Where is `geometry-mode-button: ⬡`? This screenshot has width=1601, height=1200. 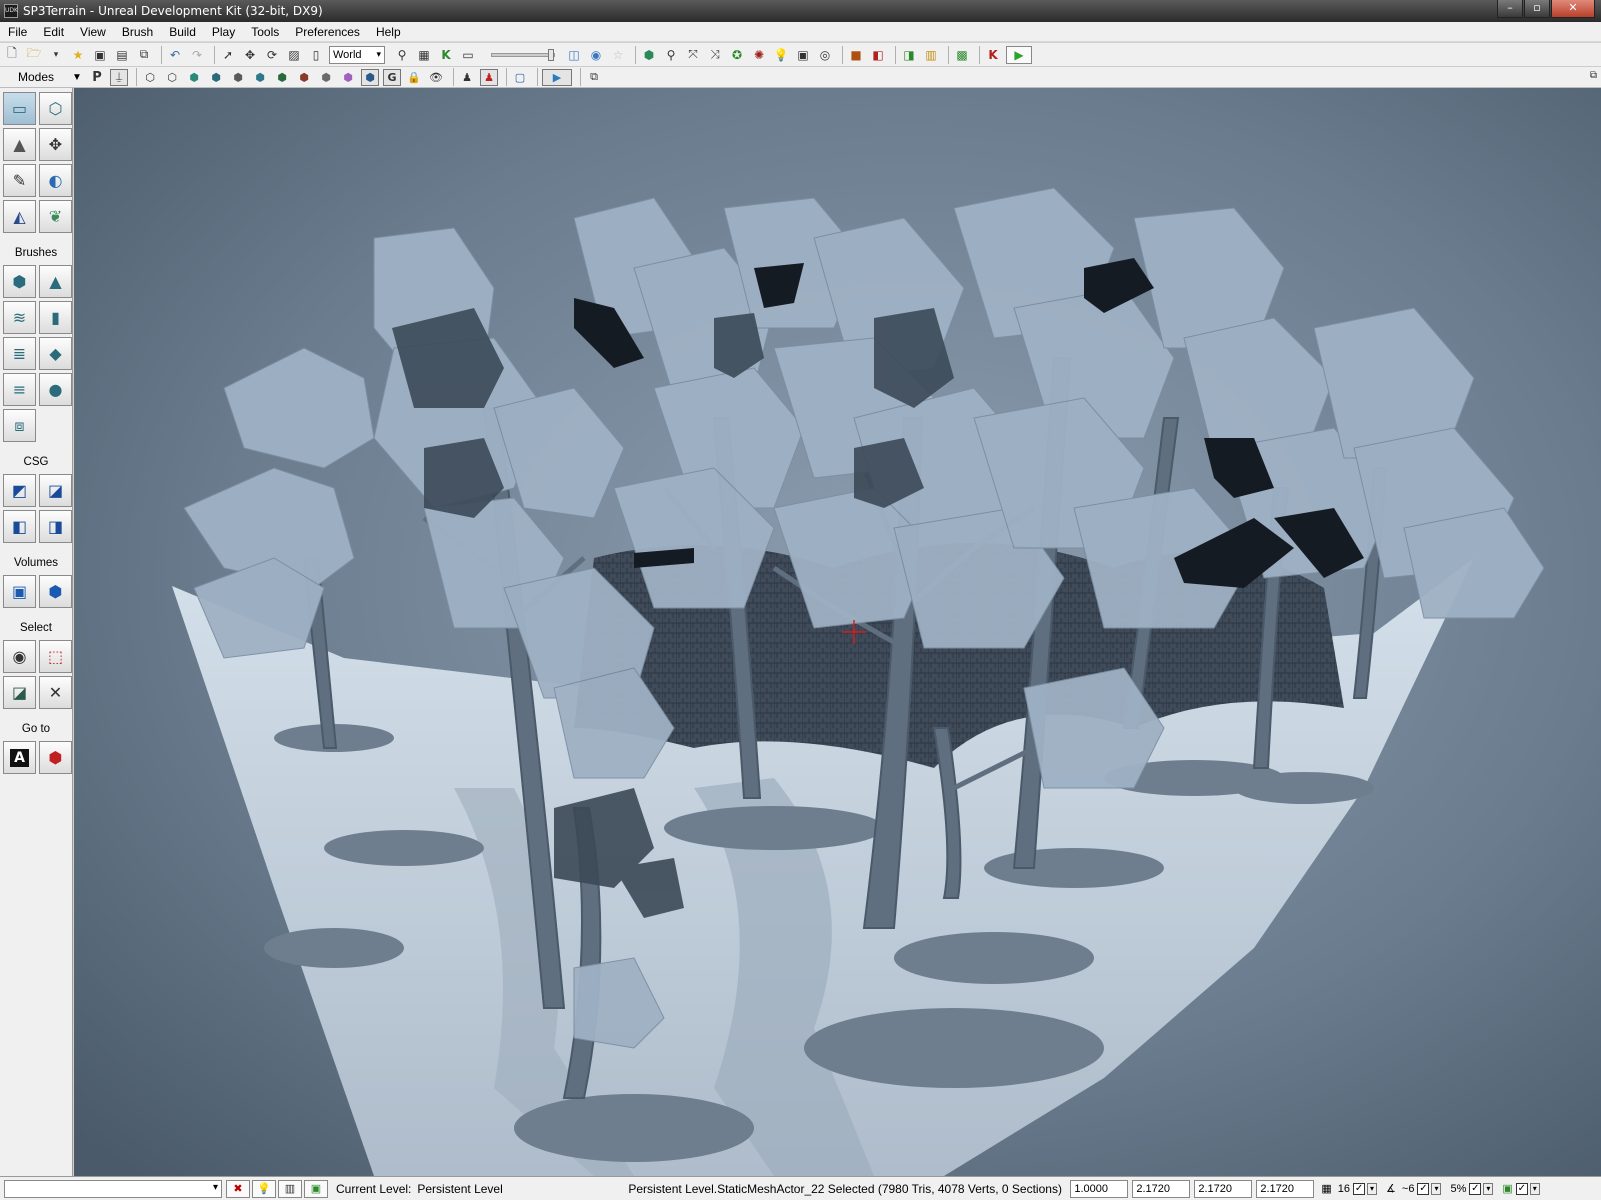 geometry-mode-button: ⬡ is located at coordinates (55, 108).